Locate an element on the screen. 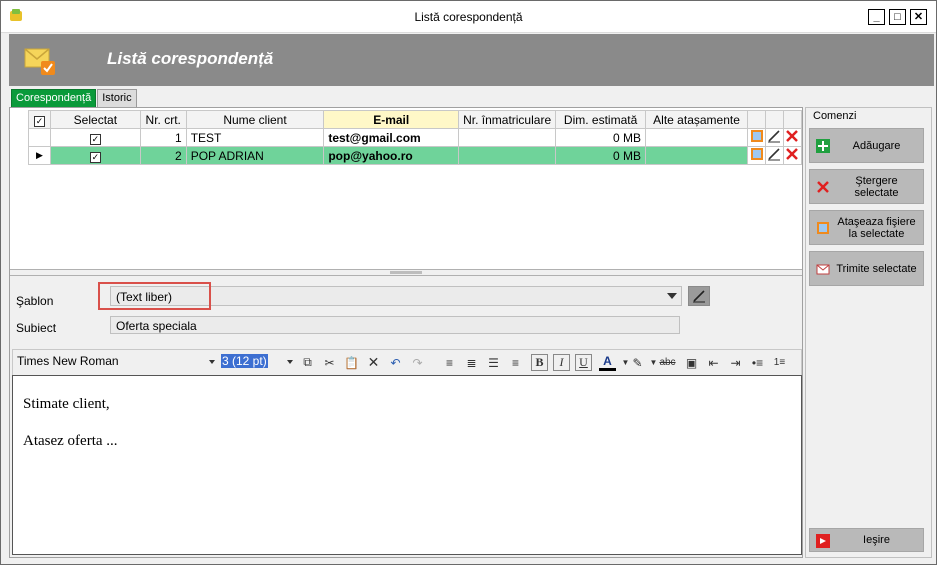 The width and height of the screenshot is (937, 565). font-color-icon: A is located at coordinates (607, 362).